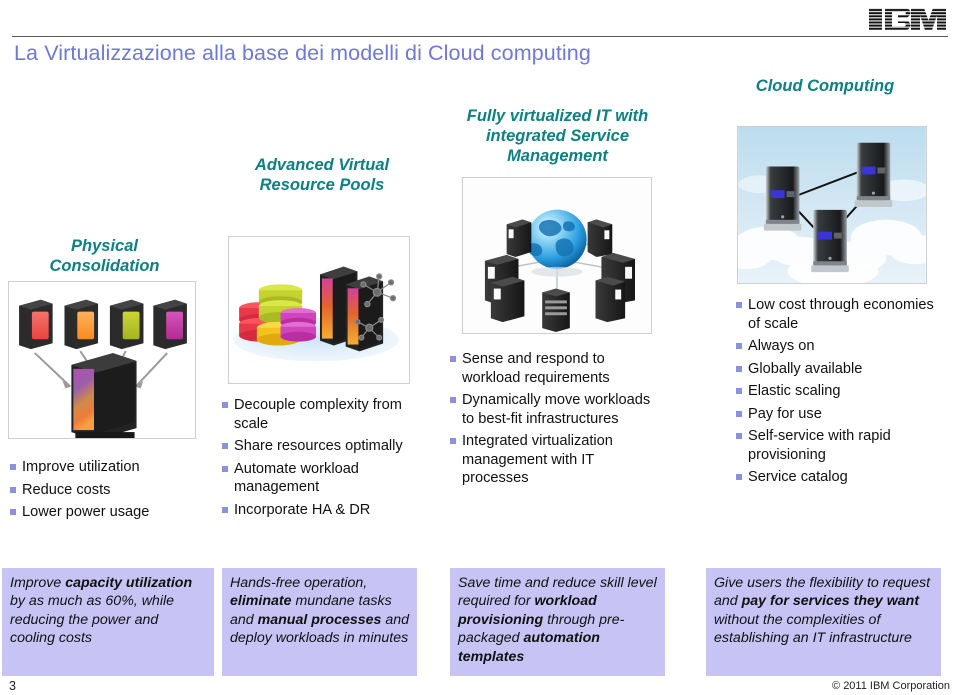 This screenshot has width=960, height=695. What do you see at coordinates (81, 467) in the screenshot?
I see `list-item-label: Improve utilization` at bounding box center [81, 467].